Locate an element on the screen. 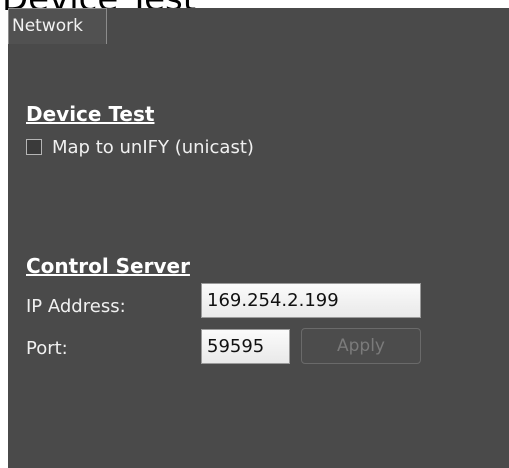 The image size is (509, 468). ip-address-field: 169.254.2.199 is located at coordinates (311, 300).